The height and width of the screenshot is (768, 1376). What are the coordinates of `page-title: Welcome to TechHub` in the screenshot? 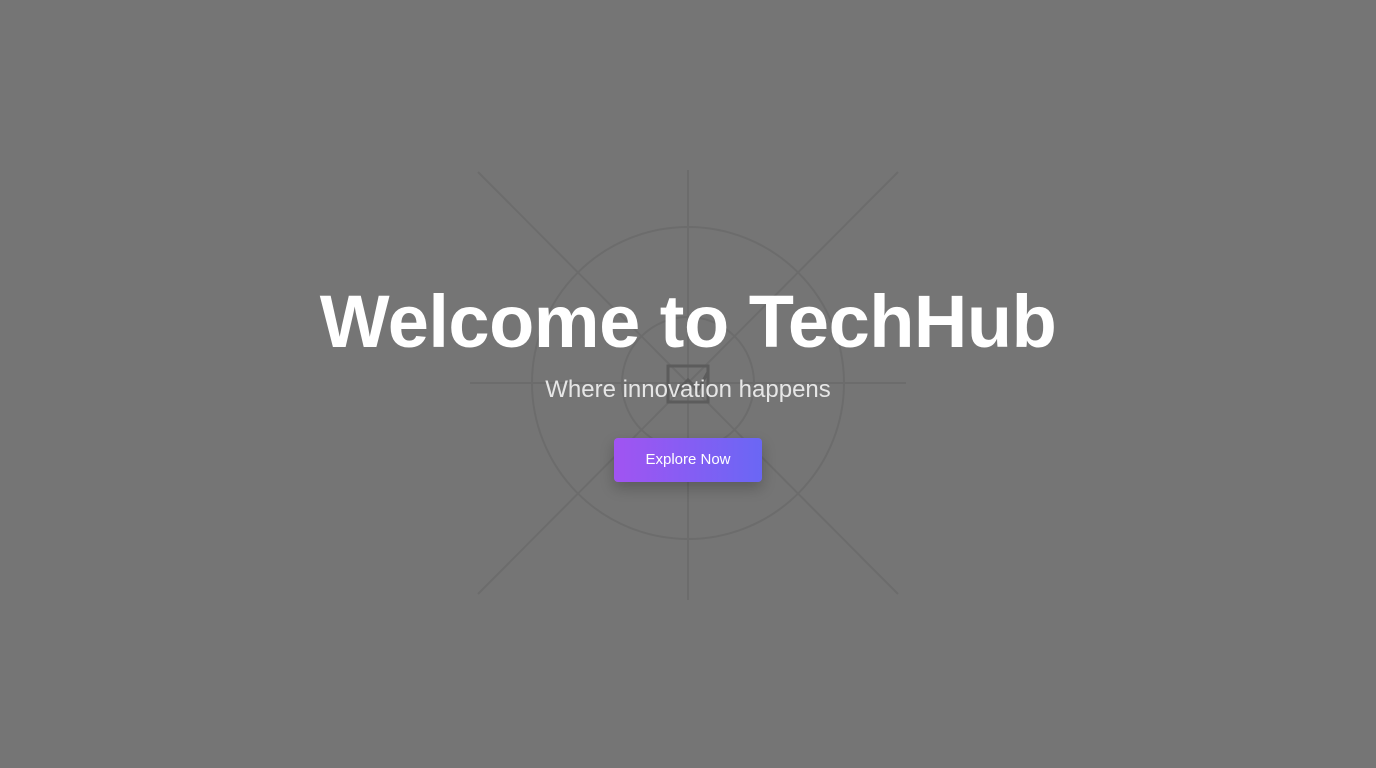 It's located at (688, 321).